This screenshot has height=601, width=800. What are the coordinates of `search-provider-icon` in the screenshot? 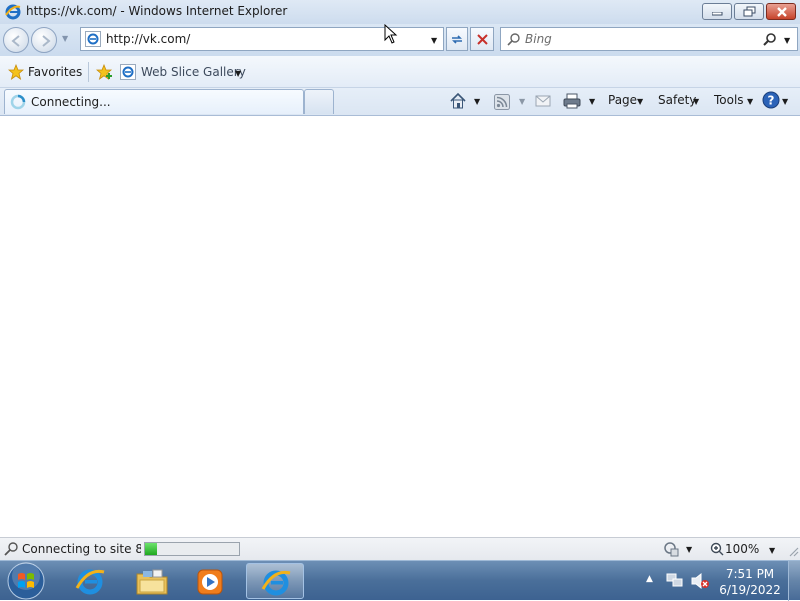 It's located at (513, 39).